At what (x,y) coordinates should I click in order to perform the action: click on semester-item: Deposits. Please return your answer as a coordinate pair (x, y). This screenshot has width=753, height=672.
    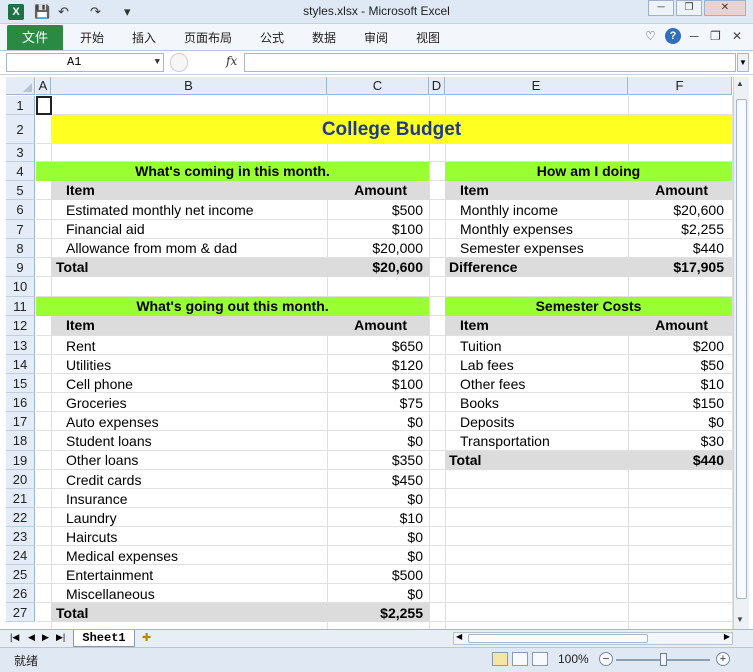
    Looking at the image, I should click on (487, 422).